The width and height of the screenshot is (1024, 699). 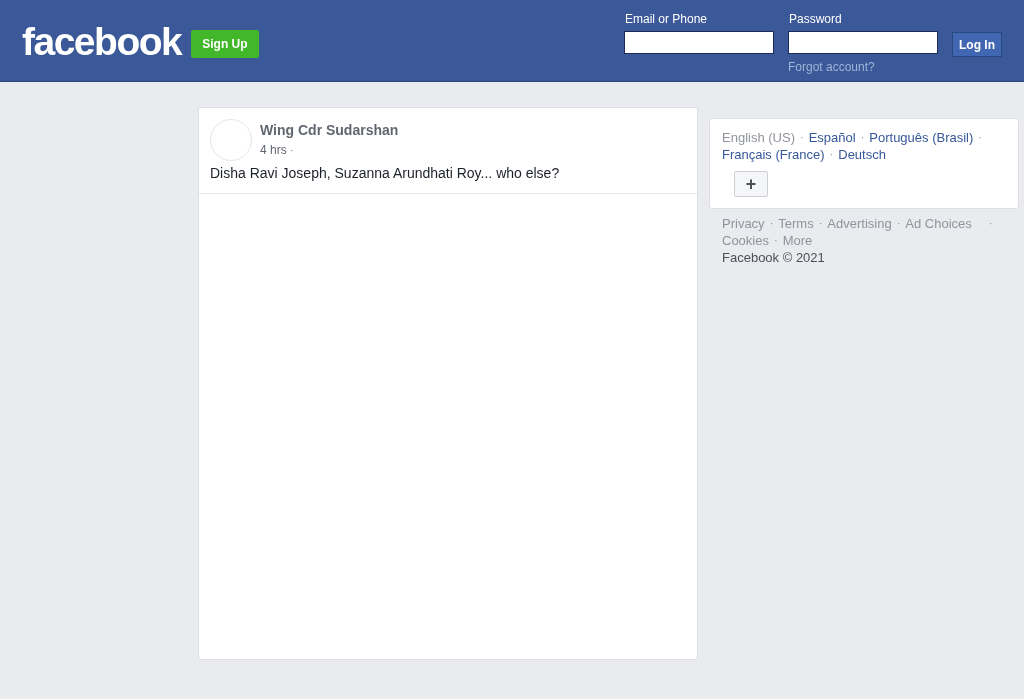 What do you see at coordinates (329, 130) in the screenshot?
I see `author-name: Wing Cdr Sudarshan` at bounding box center [329, 130].